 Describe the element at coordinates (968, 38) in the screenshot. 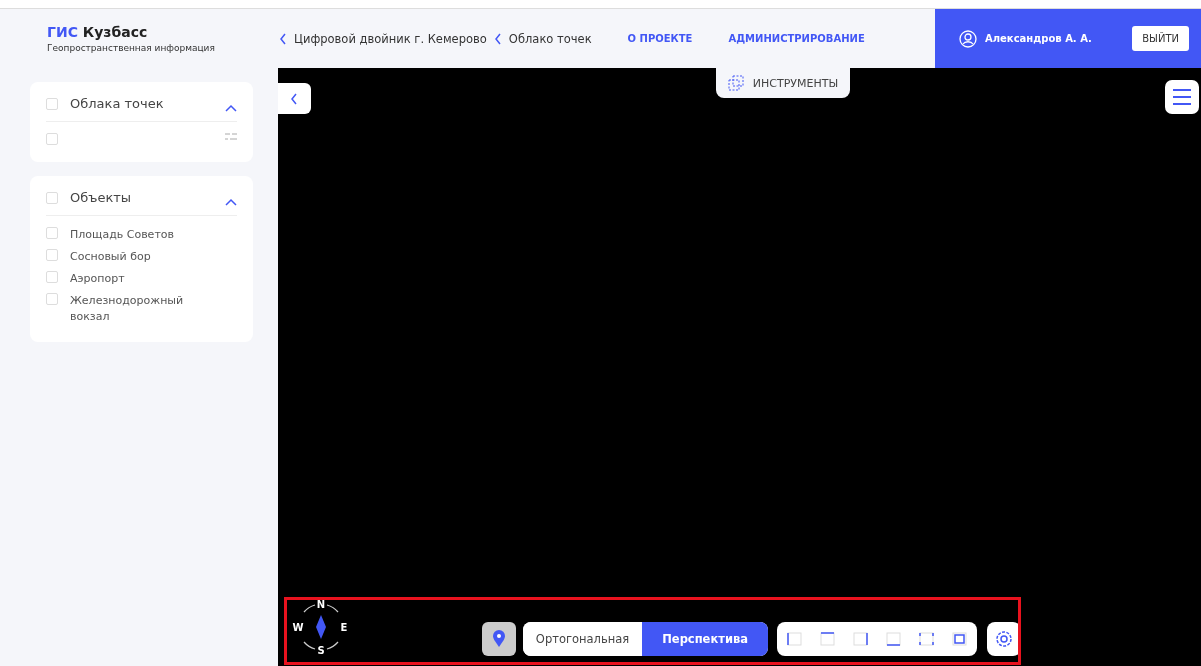

I see `user-icon` at that location.